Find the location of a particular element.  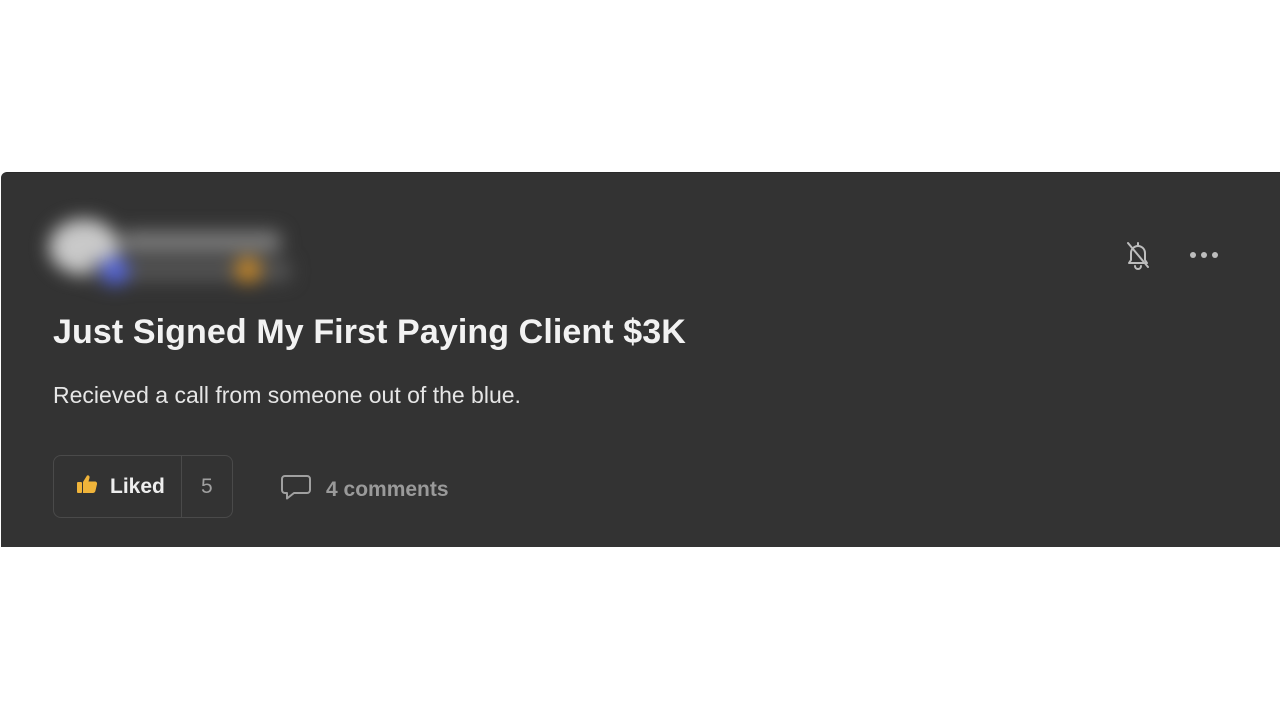

comment-icon is located at coordinates (296, 489).